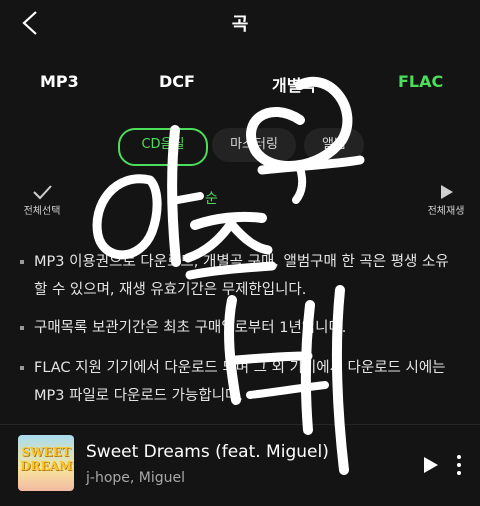 The height and width of the screenshot is (506, 480). I want to click on sort-button: 순, so click(211, 198).